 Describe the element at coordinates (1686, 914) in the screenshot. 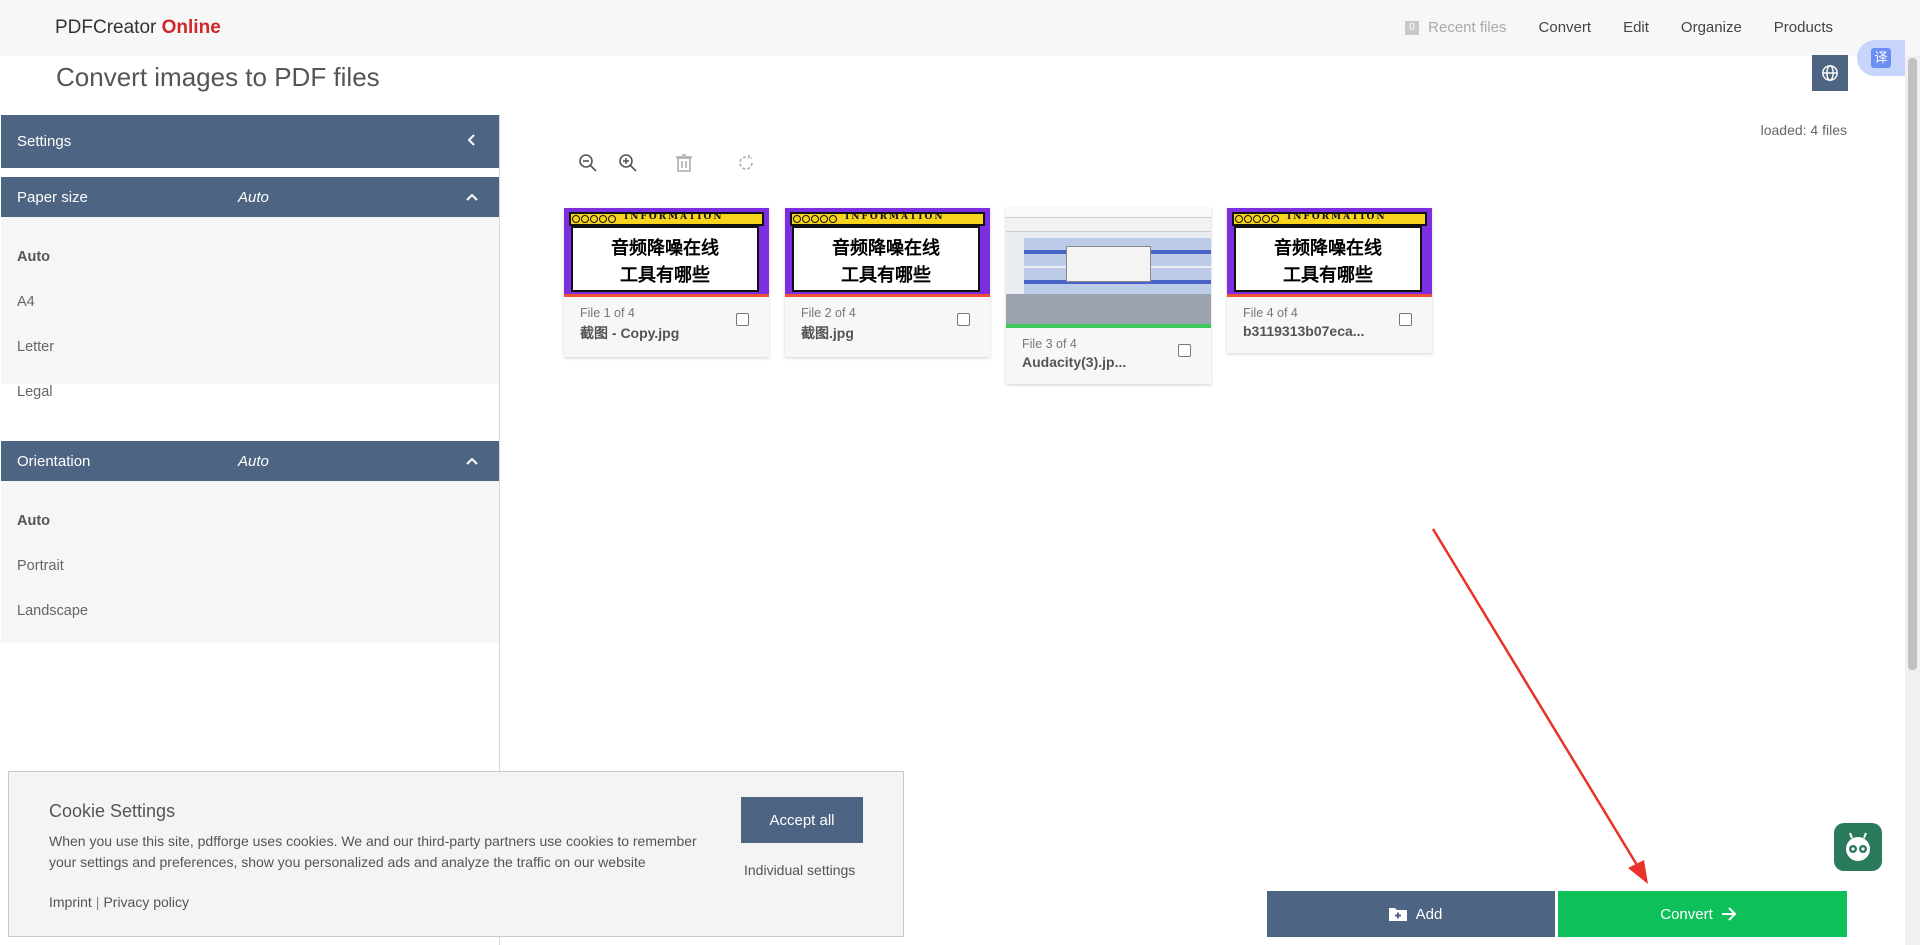

I see `convert-label: Convert` at that location.